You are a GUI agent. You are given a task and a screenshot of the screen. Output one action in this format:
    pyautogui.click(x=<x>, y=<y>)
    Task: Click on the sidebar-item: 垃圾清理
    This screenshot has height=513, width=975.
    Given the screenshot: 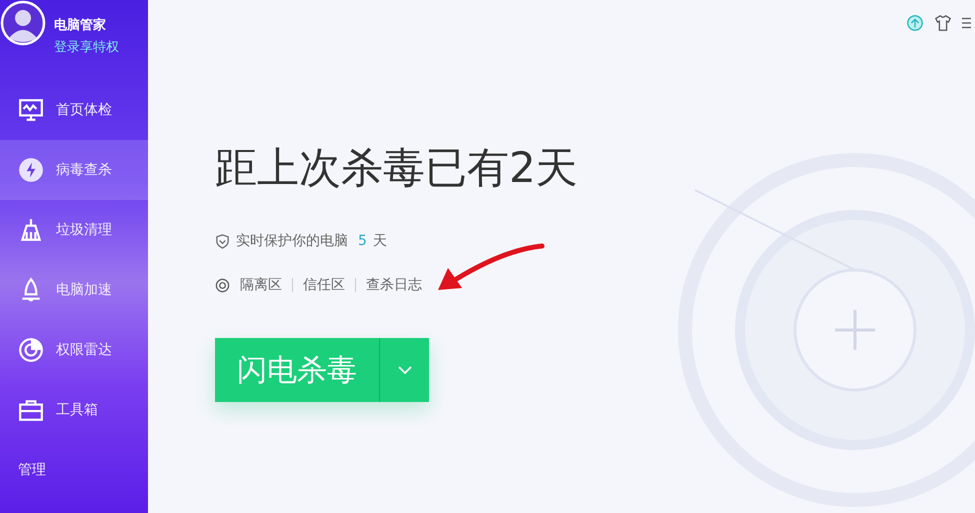 What is the action you would take?
    pyautogui.click(x=74, y=230)
    